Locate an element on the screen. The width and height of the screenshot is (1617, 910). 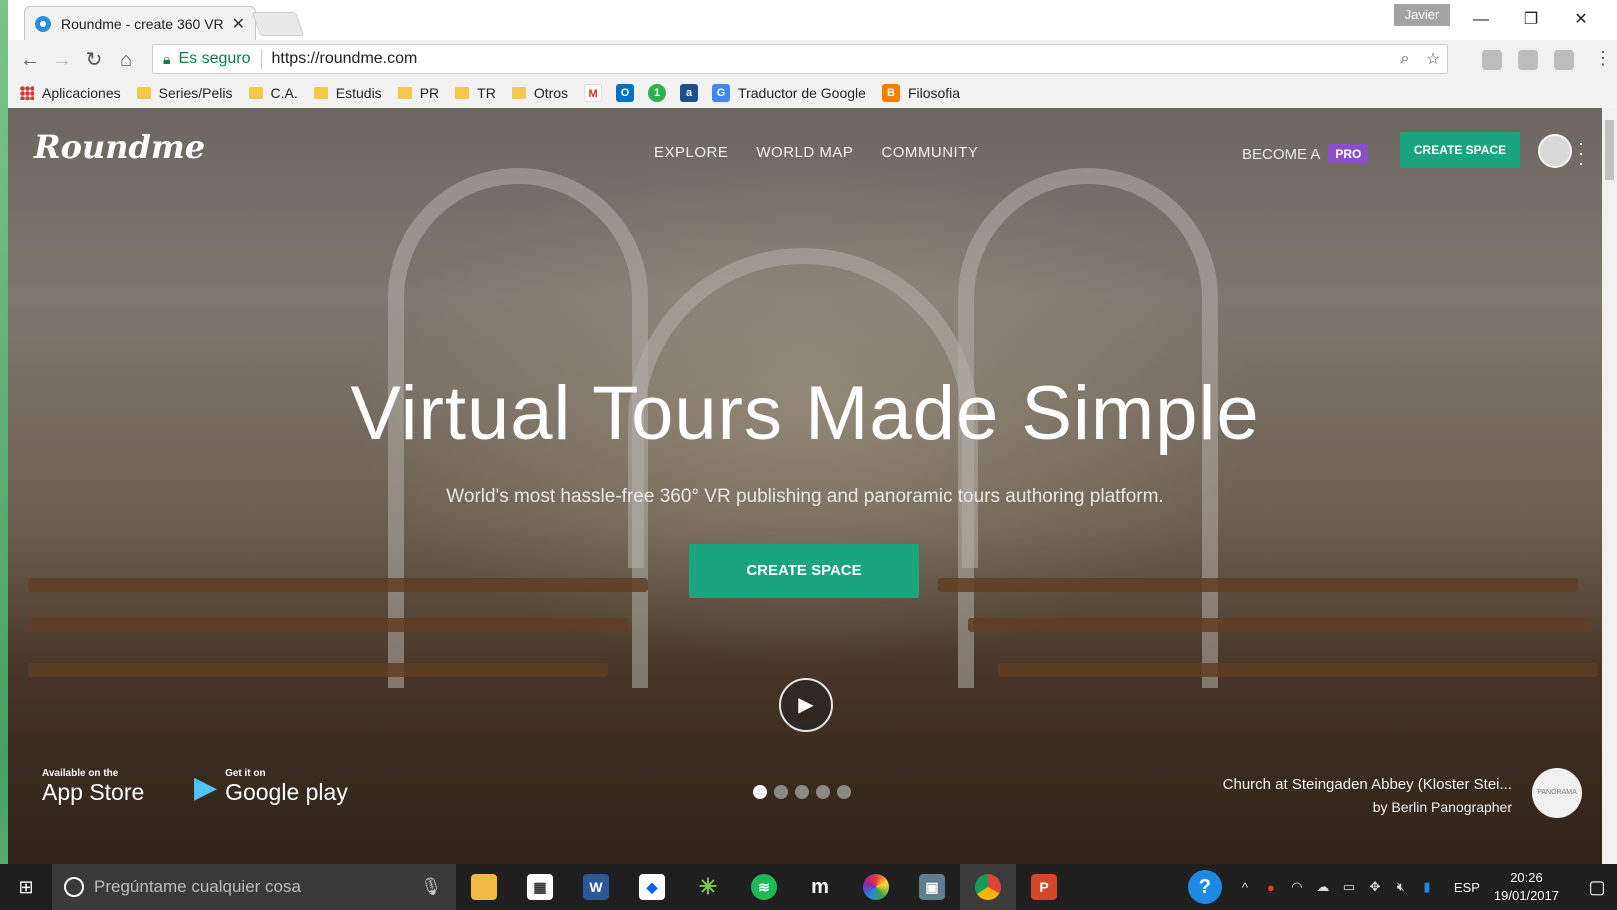
calendar-icon: ▦ is located at coordinates (540, 887).